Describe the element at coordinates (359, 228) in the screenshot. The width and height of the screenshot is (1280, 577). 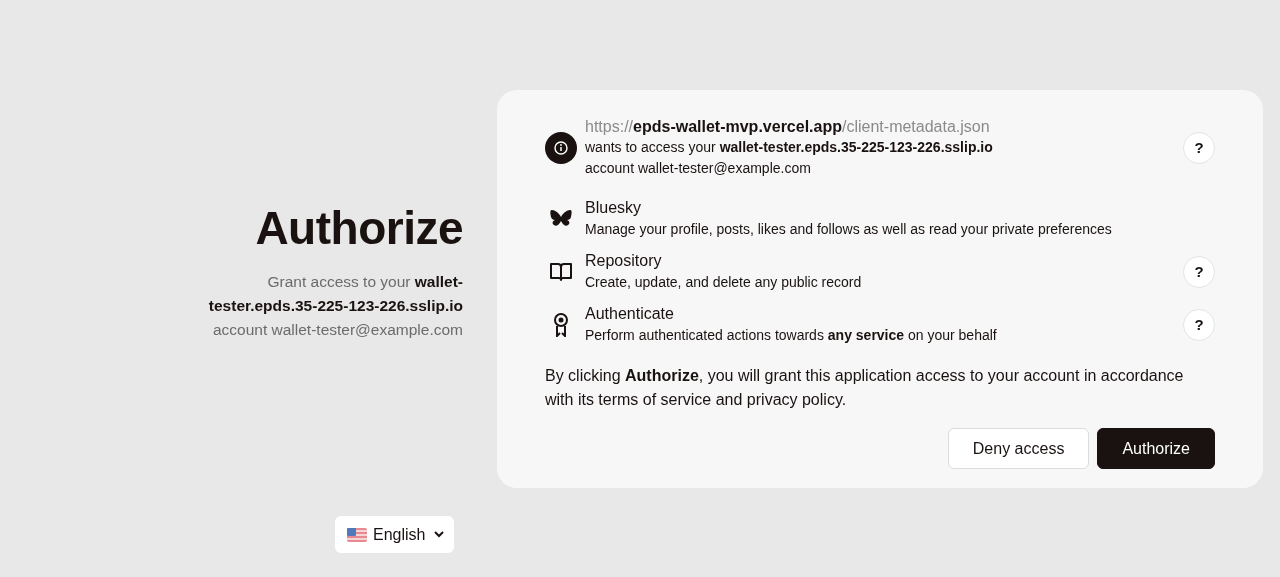
I see `page-title: Authorize` at that location.